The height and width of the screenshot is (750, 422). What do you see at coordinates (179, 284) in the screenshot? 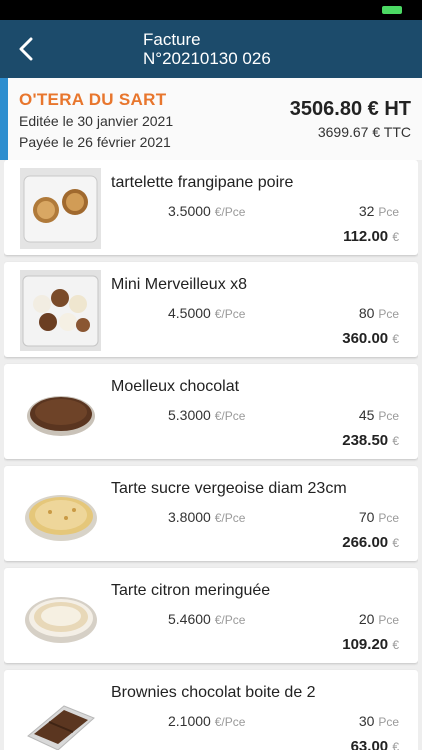
I see `item-name: Mini Merveilleux x8` at bounding box center [179, 284].